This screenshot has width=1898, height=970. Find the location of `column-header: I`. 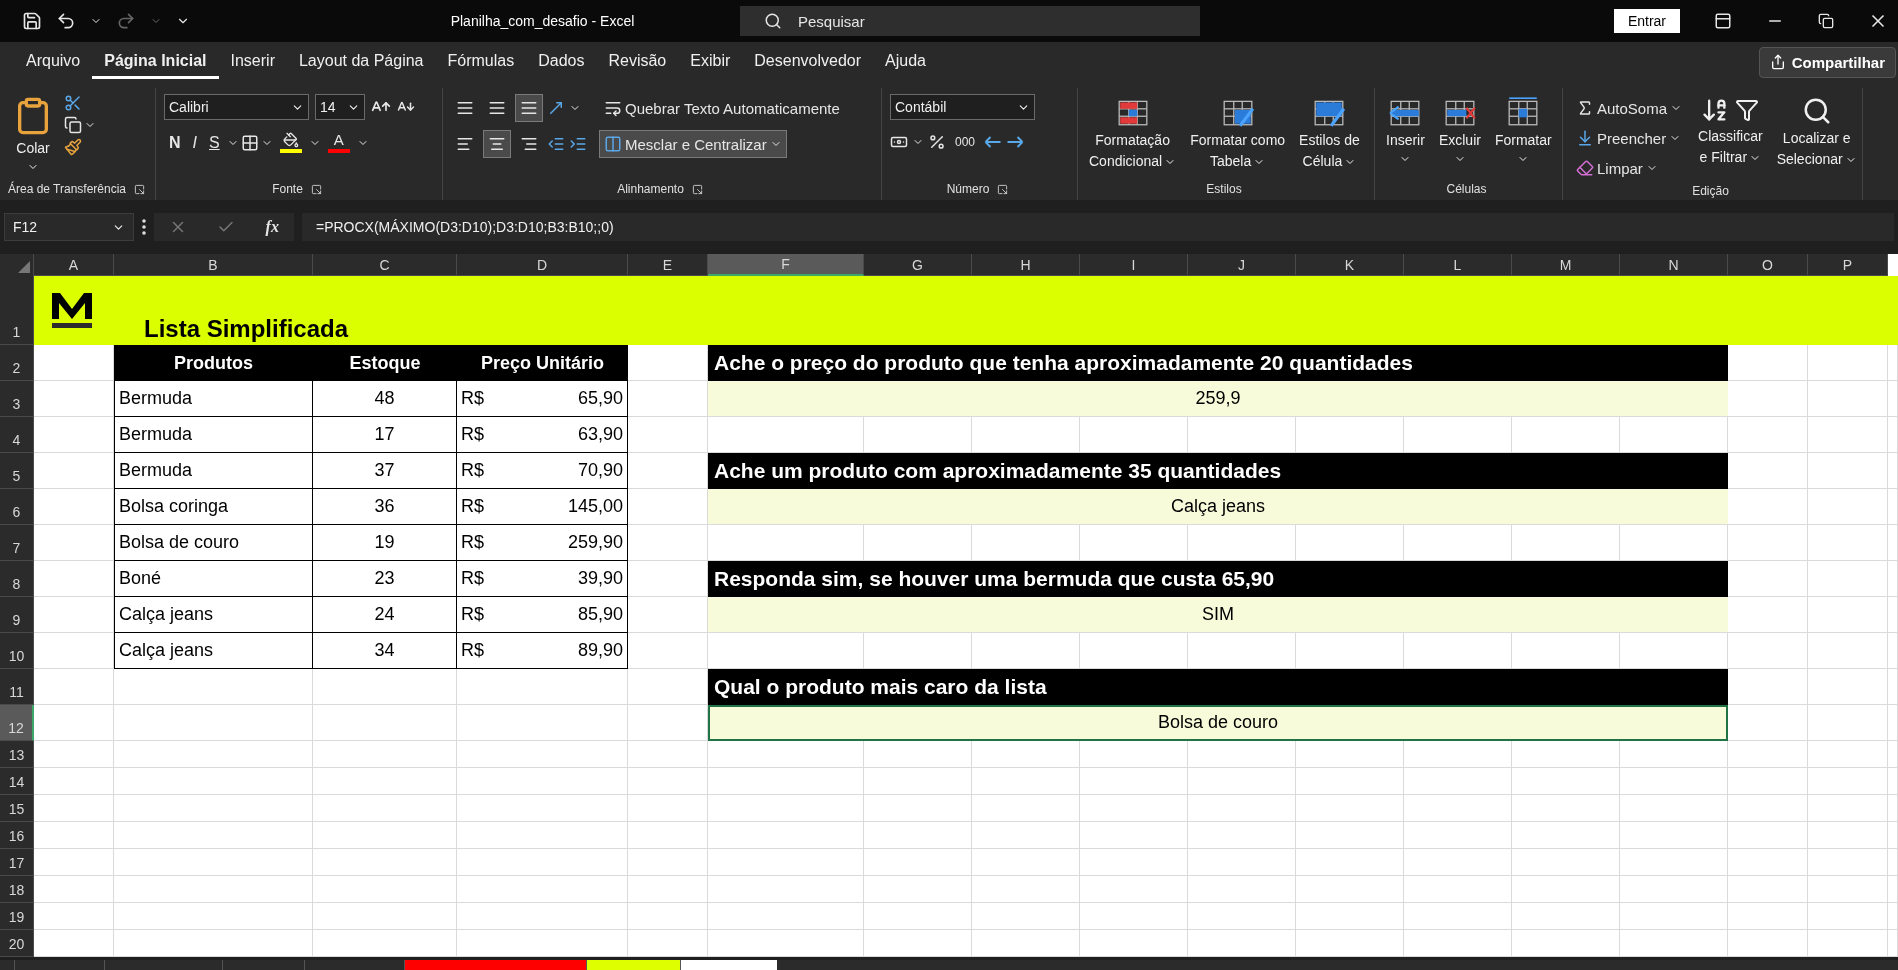

column-header: I is located at coordinates (1134, 265).